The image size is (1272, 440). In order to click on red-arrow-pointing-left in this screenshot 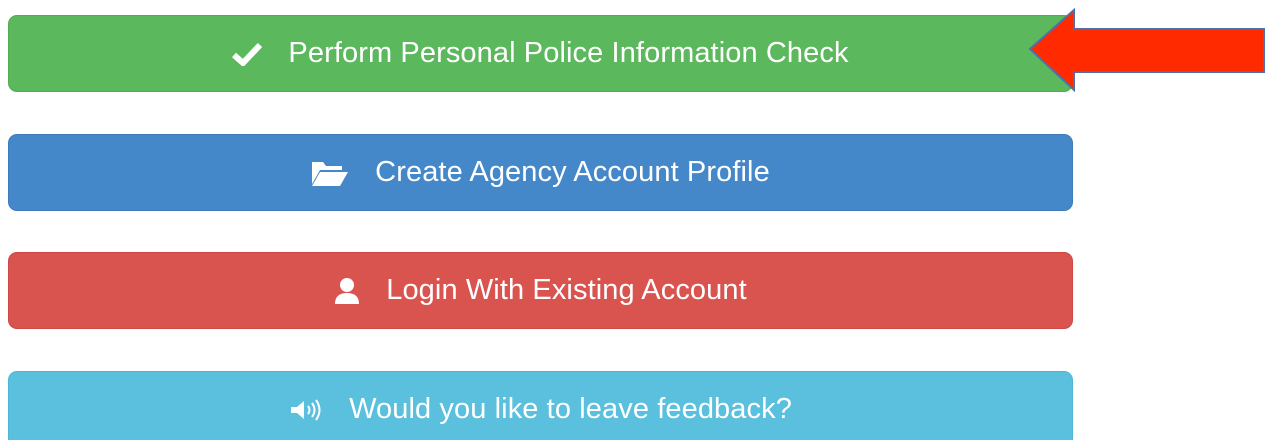, I will do `click(1146, 50)`.